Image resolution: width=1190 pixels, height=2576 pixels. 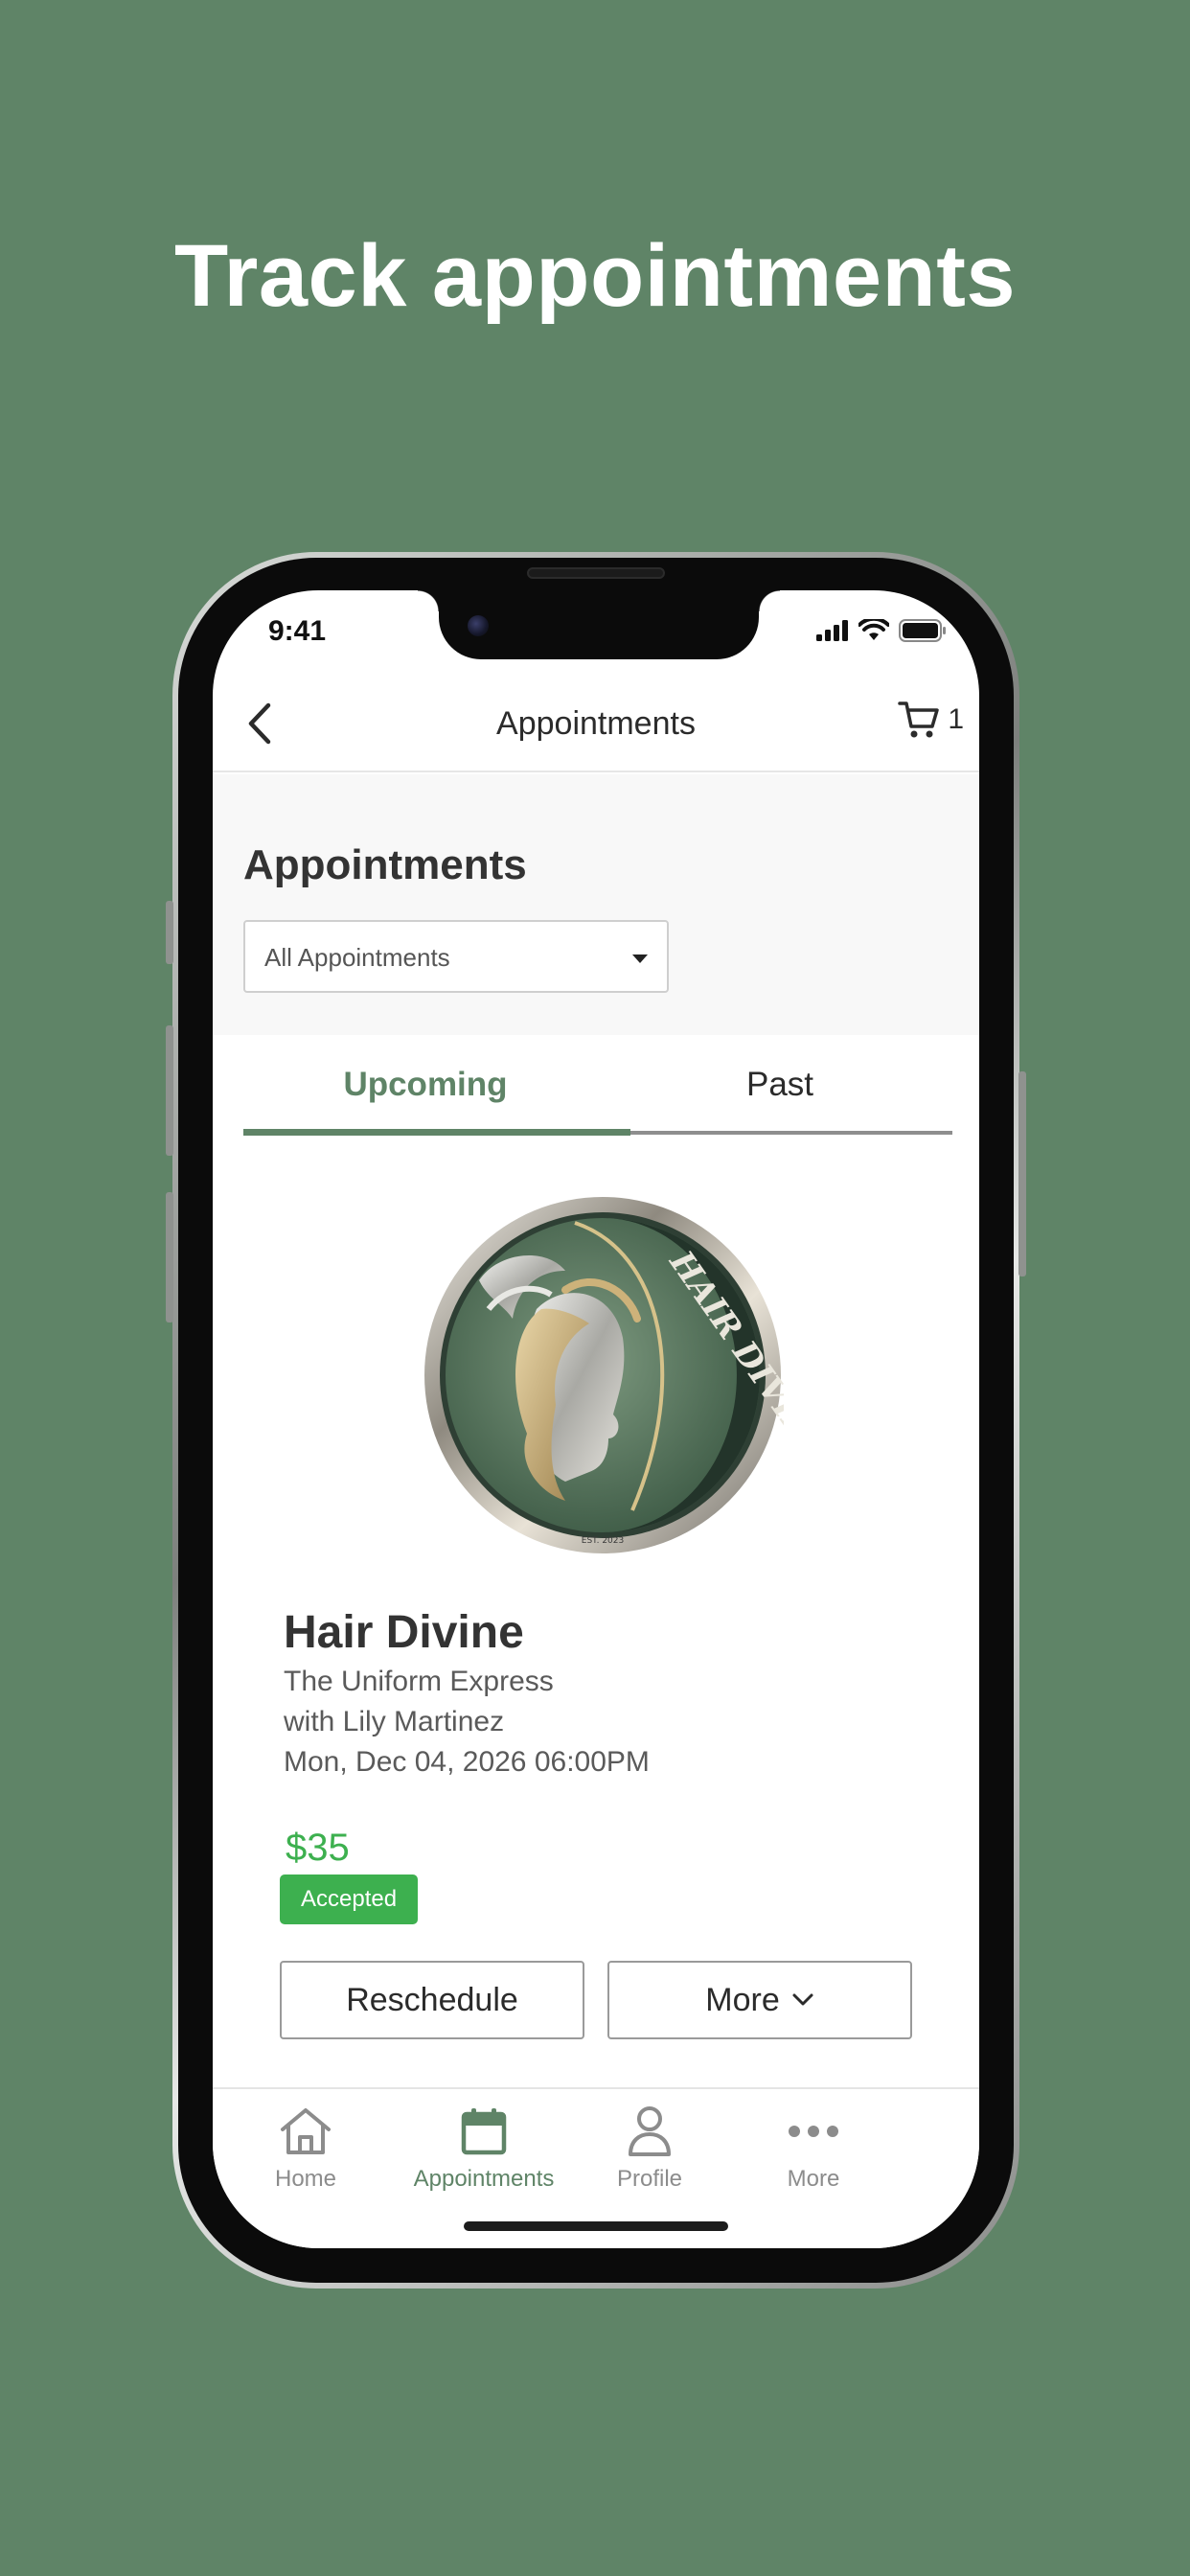 I want to click on status-icons, so click(x=882, y=630).